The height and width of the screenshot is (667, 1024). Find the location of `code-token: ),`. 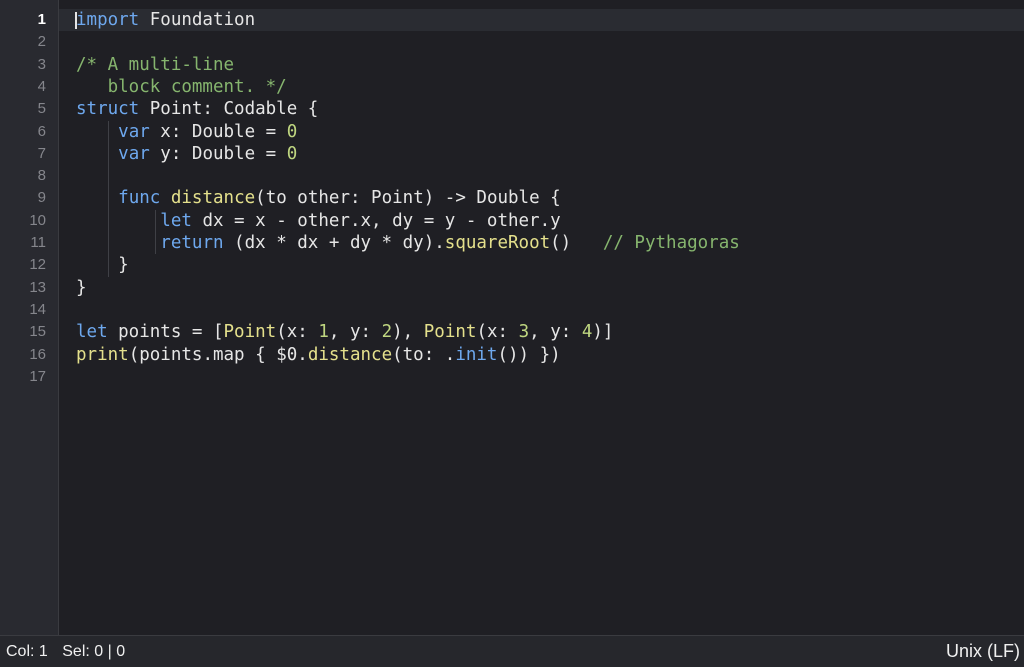

code-token: ), is located at coordinates (408, 332).